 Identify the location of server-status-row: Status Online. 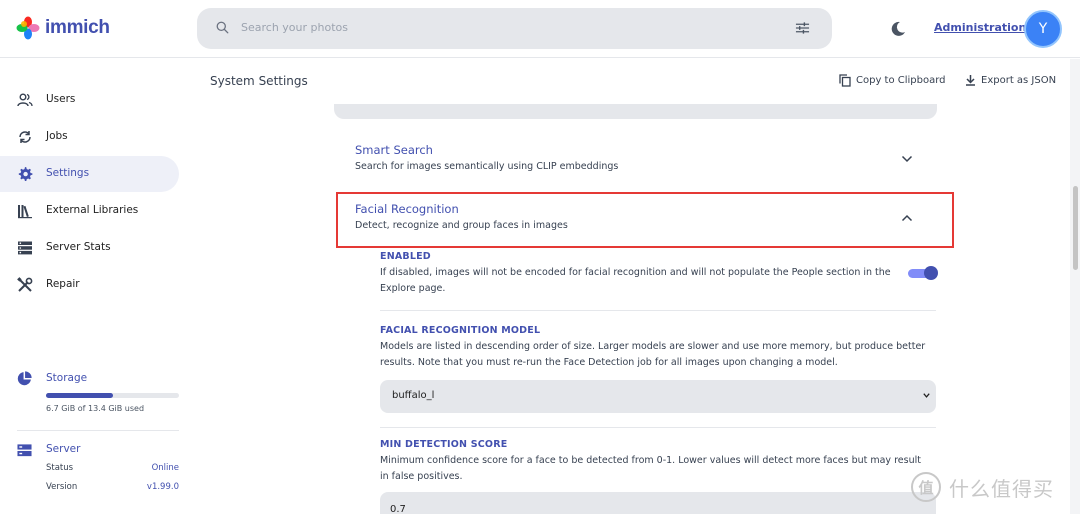
(112, 468).